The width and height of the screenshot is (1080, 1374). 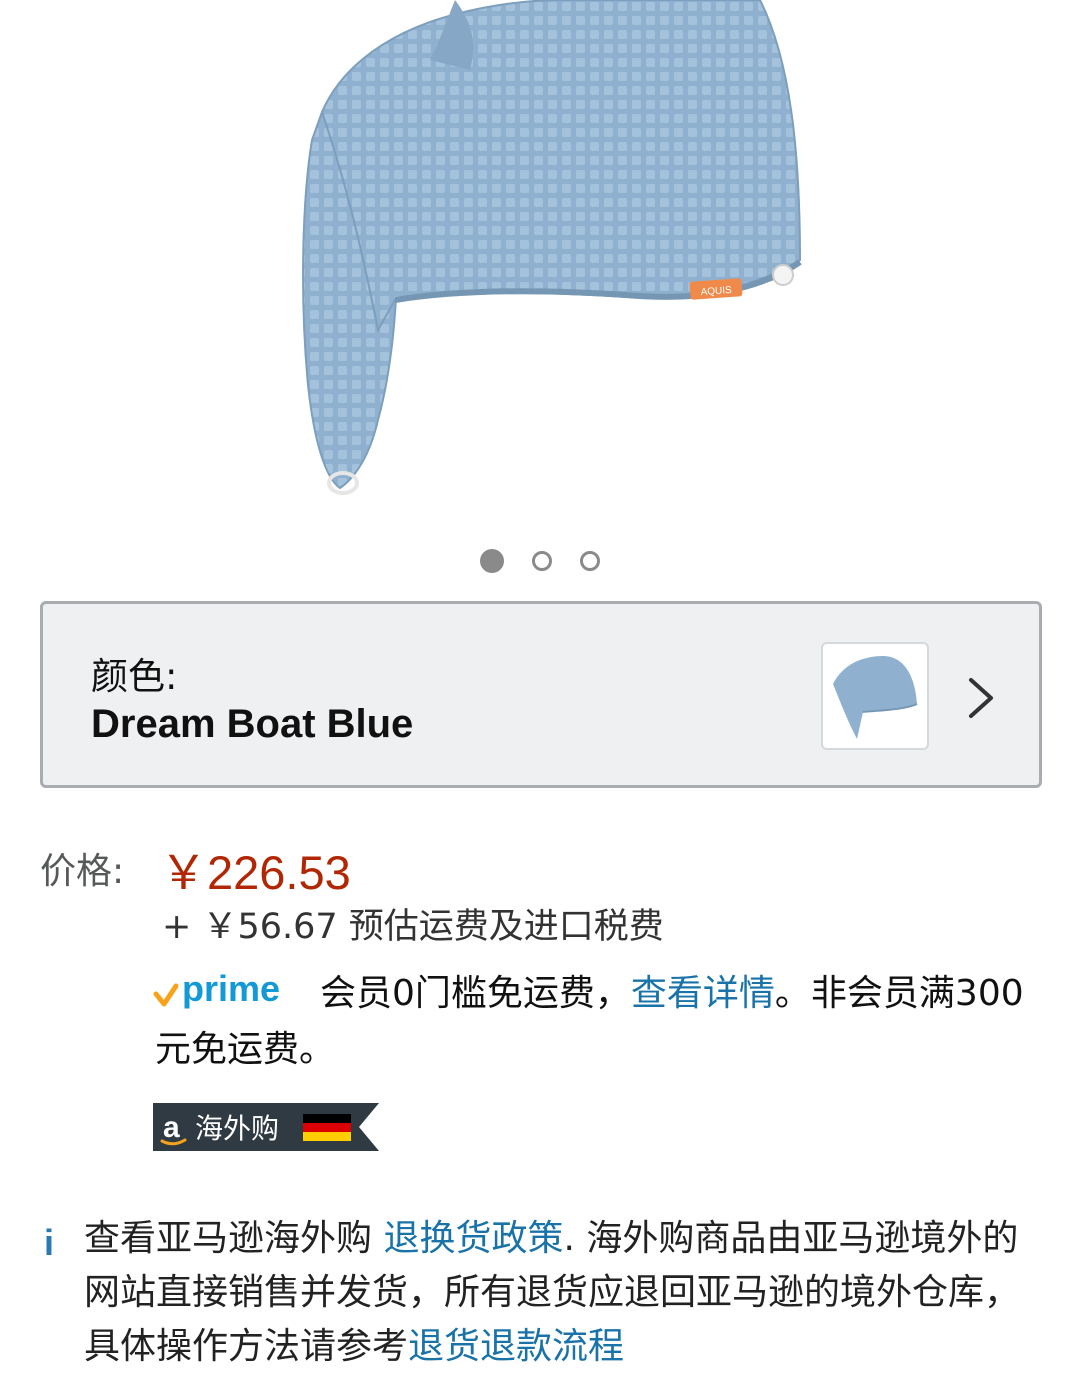 I want to click on shipping-import-fee: + ￥56.67 预估运费及进口税费, so click(x=413, y=927).